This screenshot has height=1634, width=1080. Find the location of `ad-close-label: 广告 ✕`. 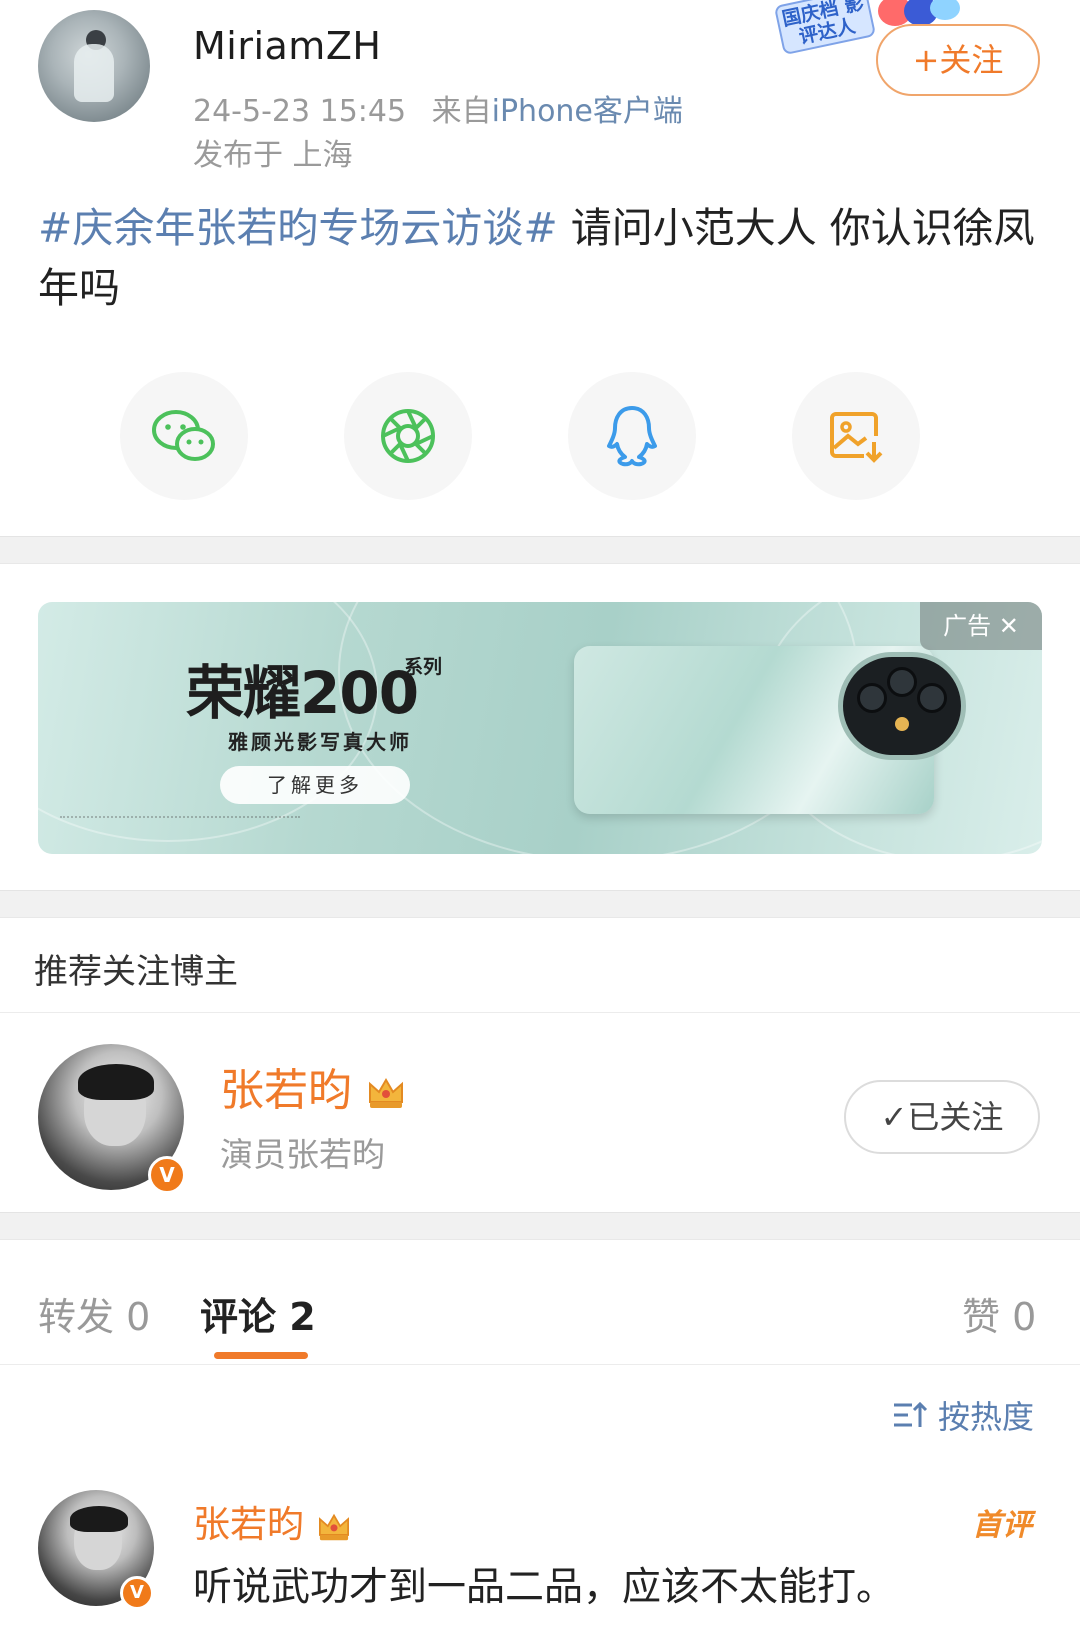

ad-close-label: 广告 ✕ is located at coordinates (981, 626).